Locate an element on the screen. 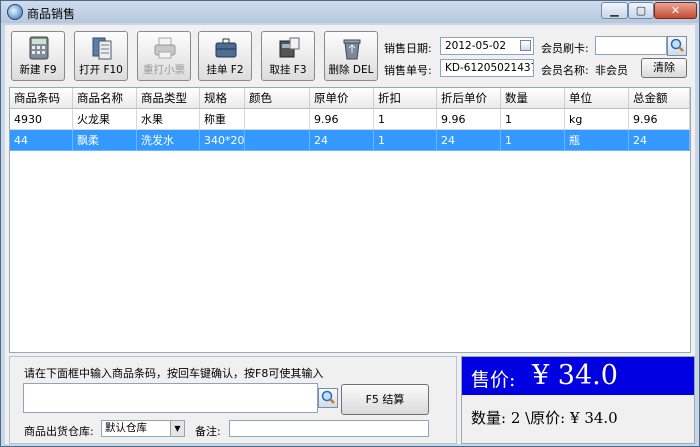  member-card-input is located at coordinates (631, 45).